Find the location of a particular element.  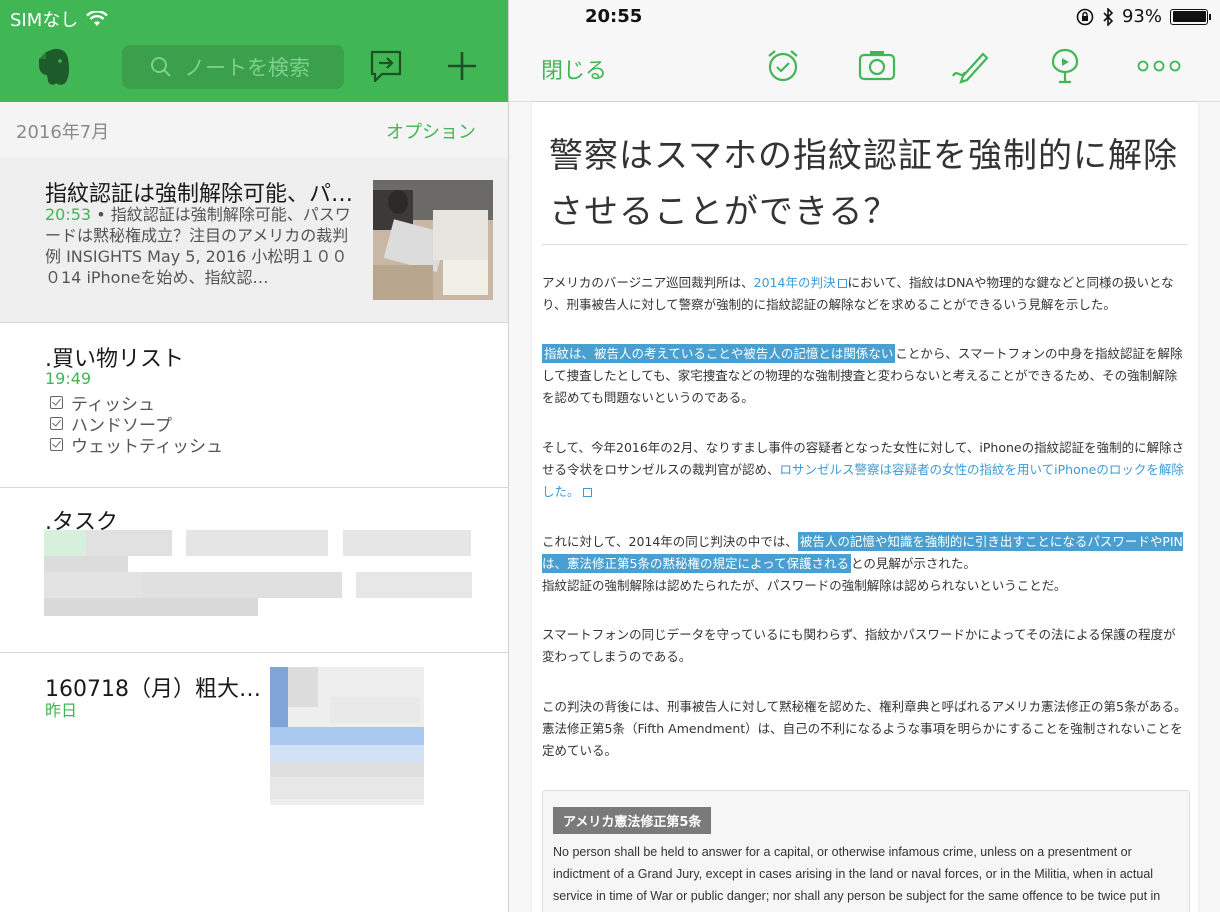

options-button: オプション is located at coordinates (431, 131).